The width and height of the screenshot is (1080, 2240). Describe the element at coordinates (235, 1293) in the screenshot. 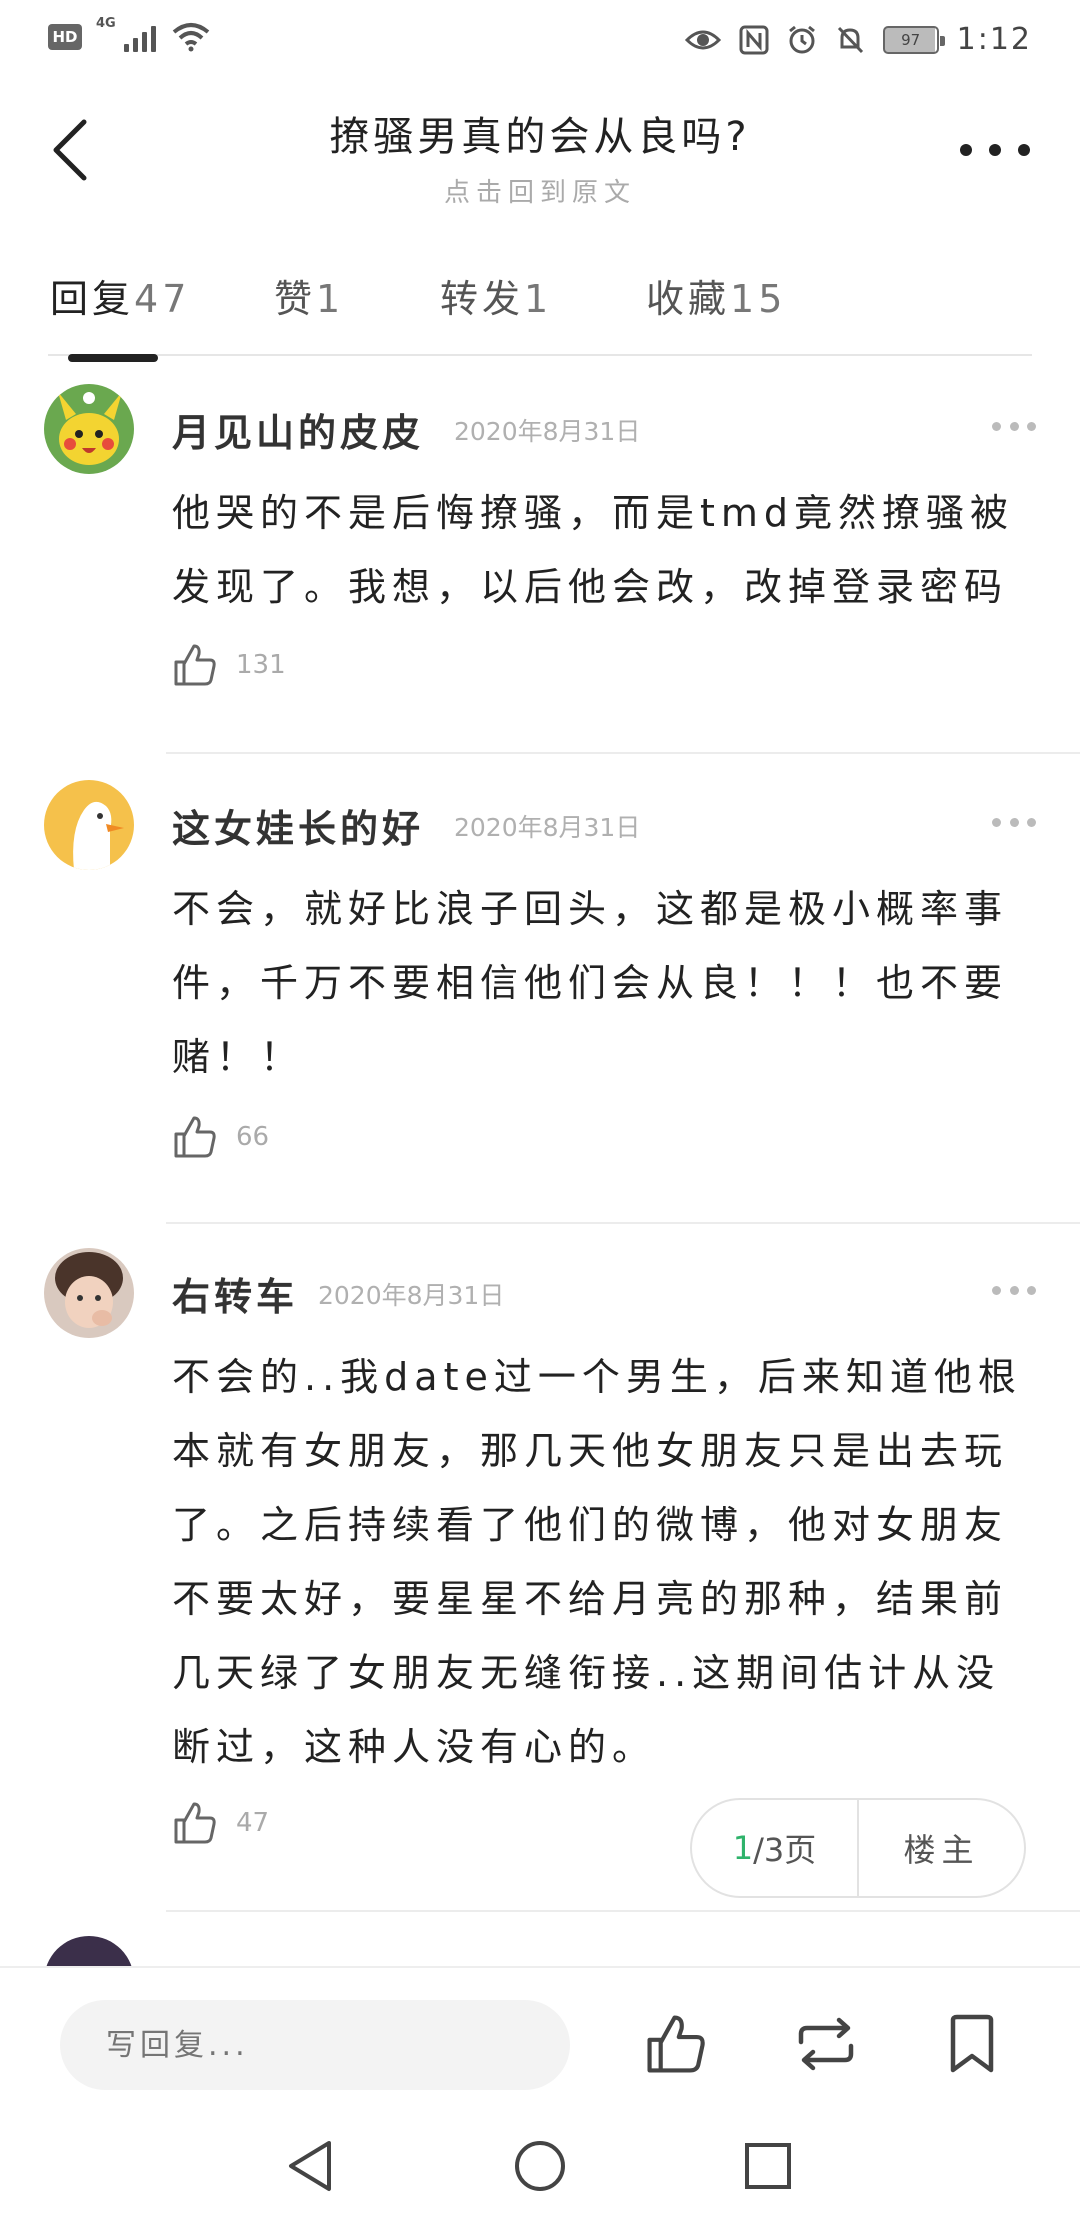

I see `commenter-name: 右转车` at that location.